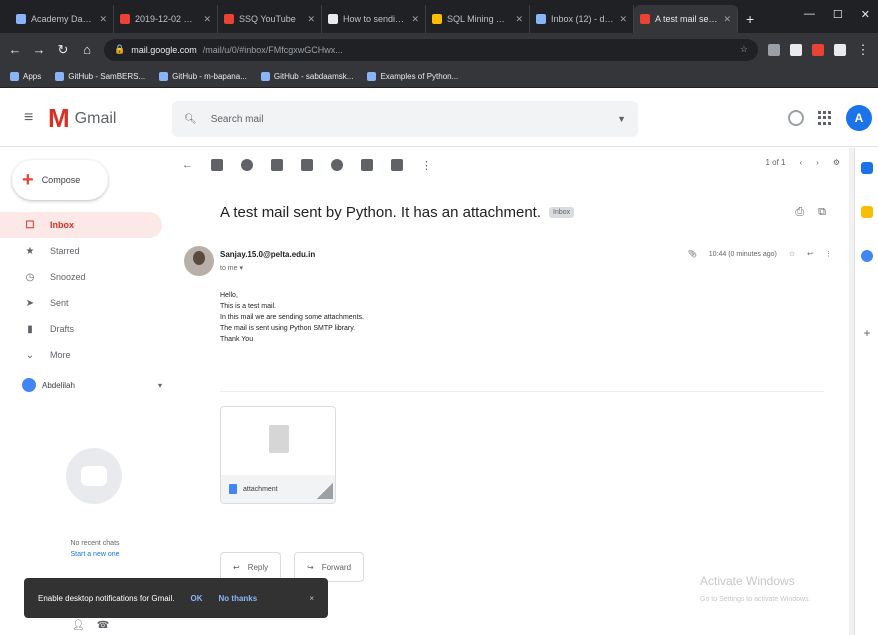 This screenshot has width=878, height=635. What do you see at coordinates (30, 225) in the screenshot?
I see `inbox-icon: ☐` at bounding box center [30, 225].